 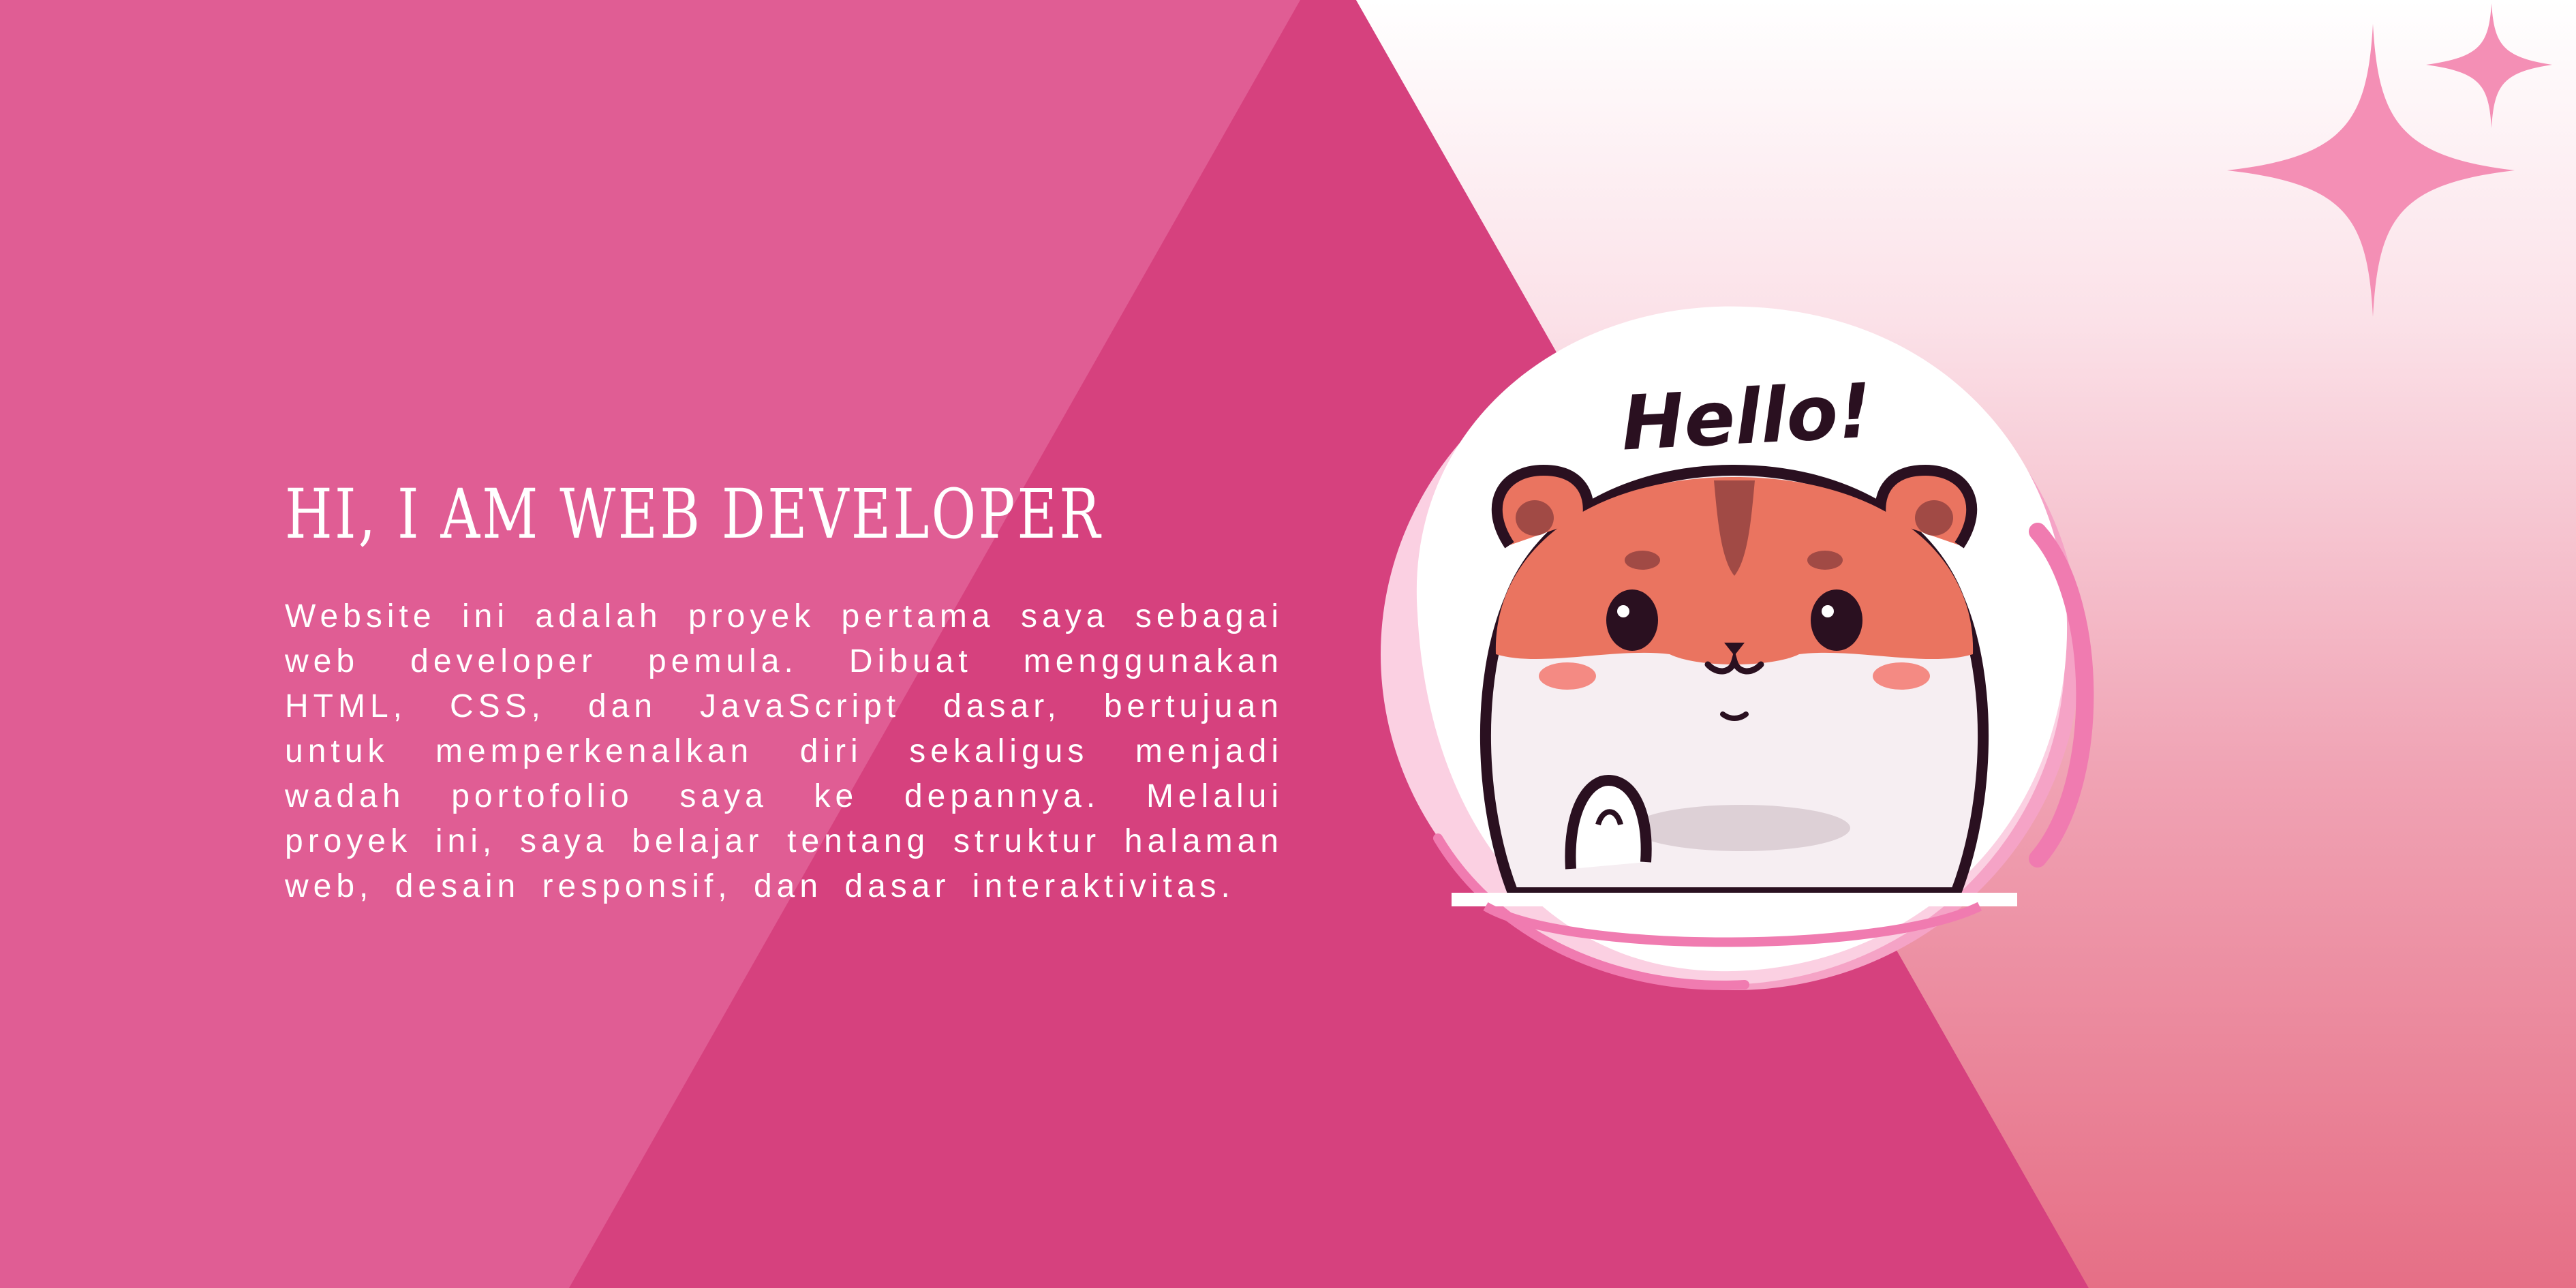 What do you see at coordinates (1746, 417) in the screenshot?
I see `greeting-text: Hello!` at bounding box center [1746, 417].